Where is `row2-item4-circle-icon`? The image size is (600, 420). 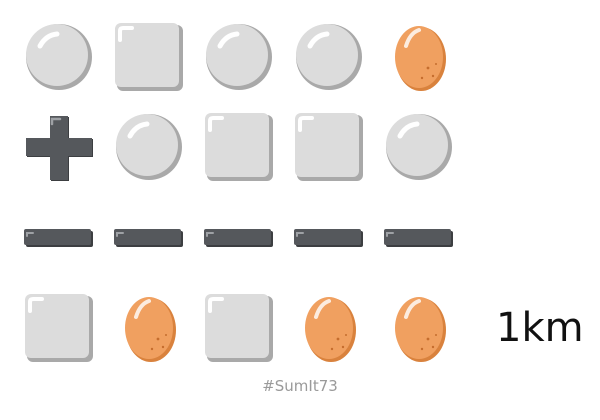 row2-item4-circle-icon is located at coordinates (419, 147).